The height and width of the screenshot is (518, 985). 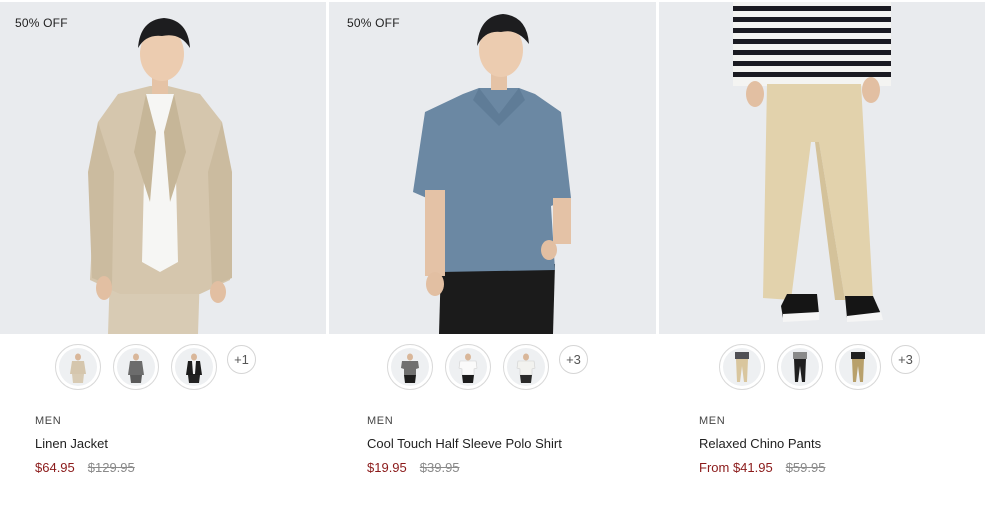 I want to click on product-prices: From $41.95 $59.95, so click(x=762, y=467).